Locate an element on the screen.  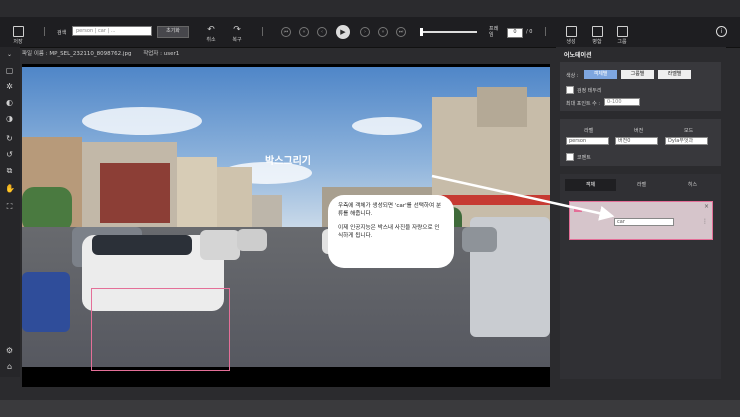
redo-button: ↷ 복구 is located at coordinates (237, 34).